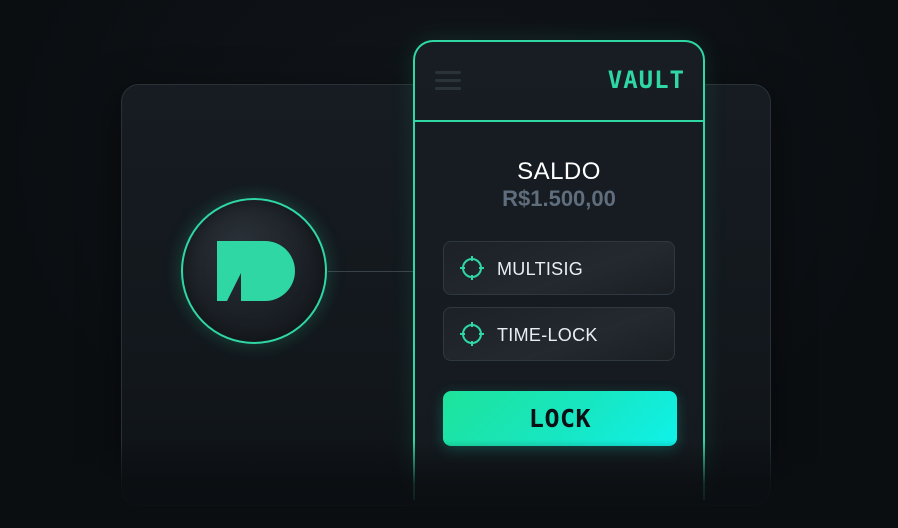 The image size is (898, 528). I want to click on option-multisig: MULTISIG, so click(559, 268).